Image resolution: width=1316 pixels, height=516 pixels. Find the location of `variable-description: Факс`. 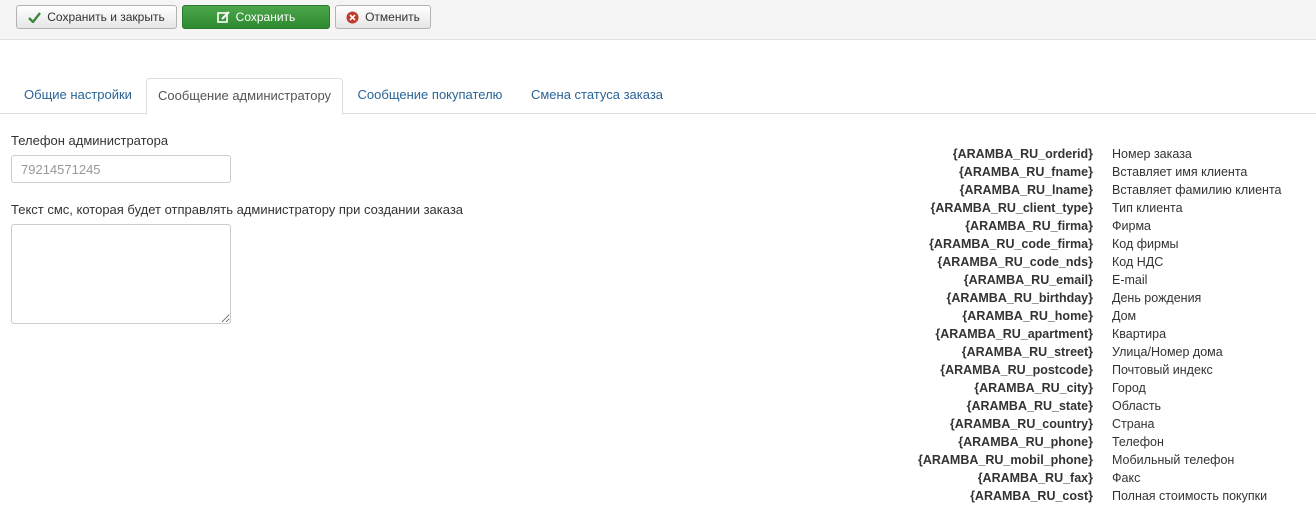

variable-description: Факс is located at coordinates (1126, 478).